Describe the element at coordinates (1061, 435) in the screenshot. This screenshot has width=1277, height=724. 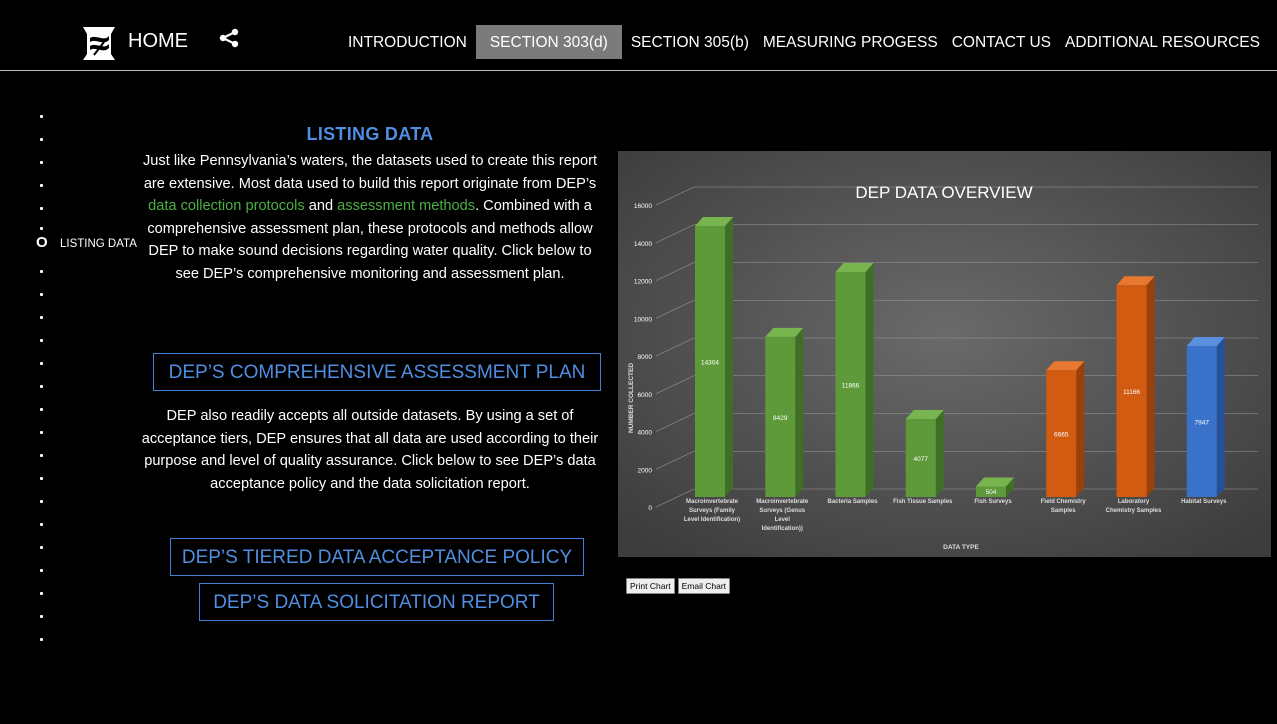
I see `bar-value-label: 6665` at that location.